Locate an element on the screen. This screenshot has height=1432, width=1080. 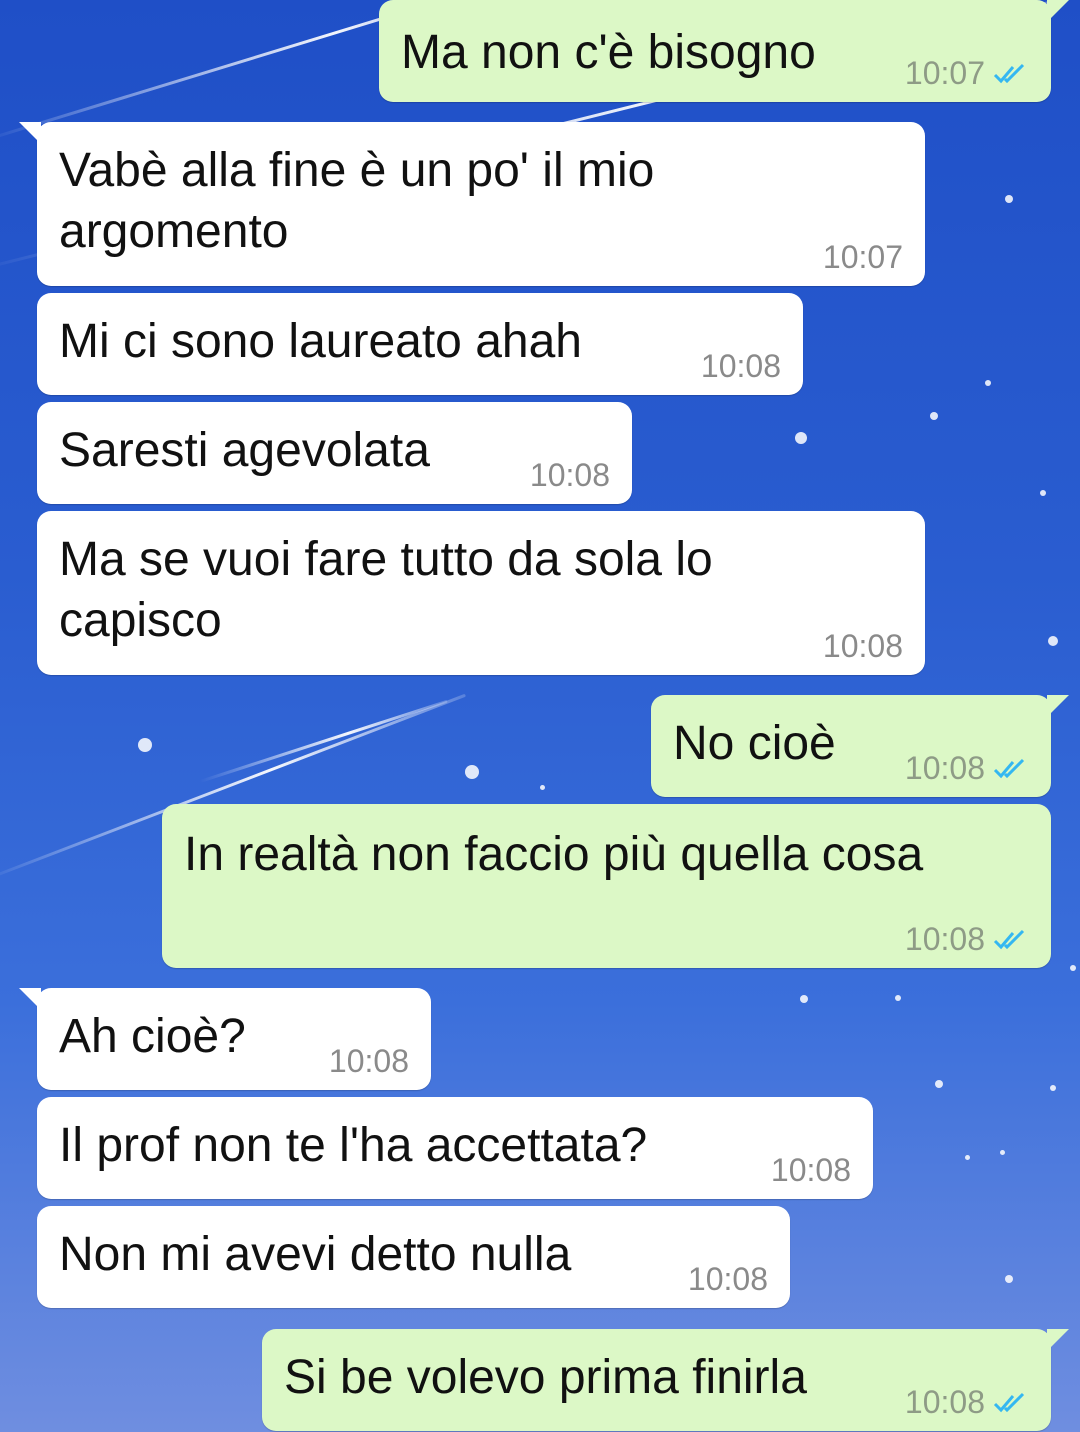
message-text: Saresti agevolata is located at coordinates (244, 450).